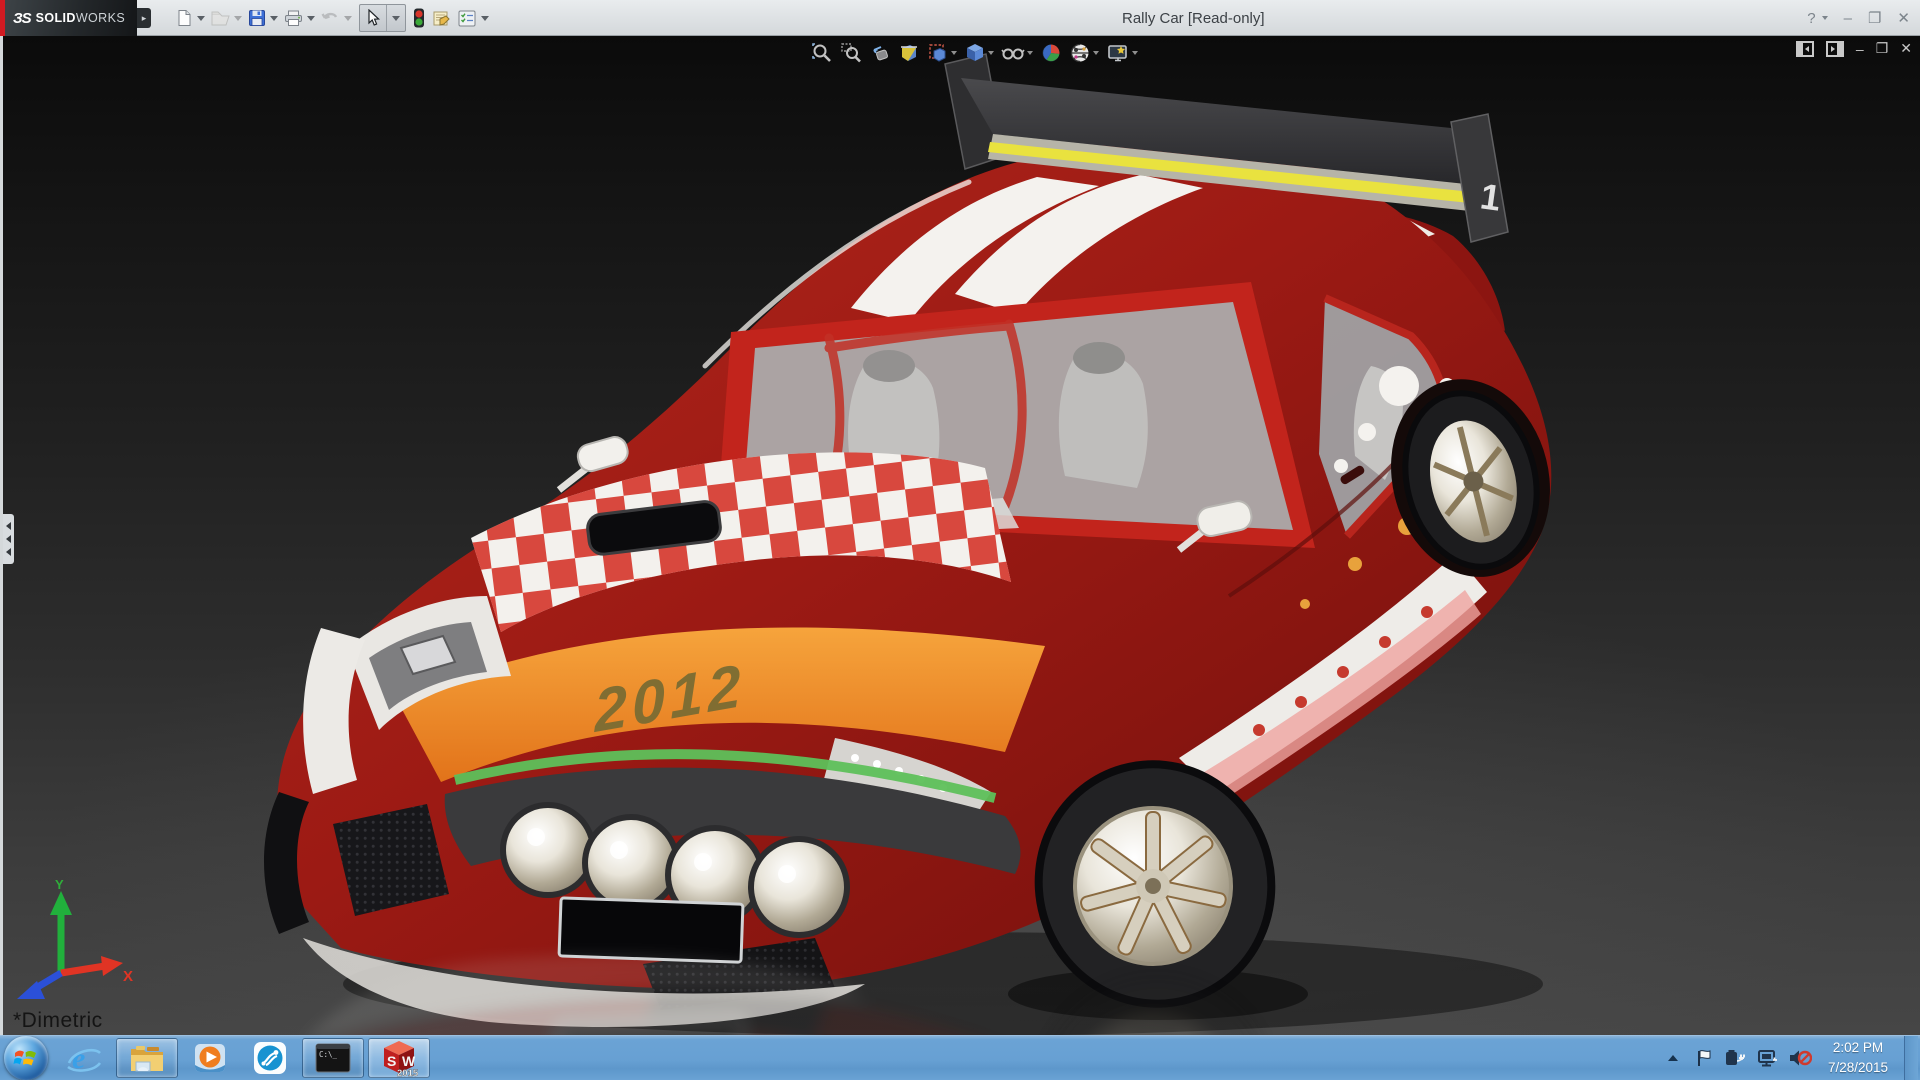  What do you see at coordinates (1858, 1057) in the screenshot?
I see `tray-clock: 2:02 PM 7/28/2015` at bounding box center [1858, 1057].